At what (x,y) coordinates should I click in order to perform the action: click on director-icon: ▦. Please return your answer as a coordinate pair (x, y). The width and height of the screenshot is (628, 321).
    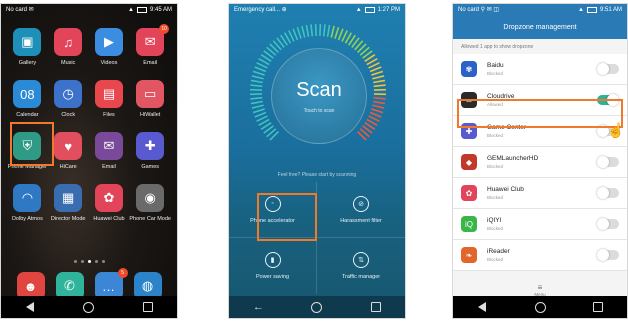
    Looking at the image, I should click on (68, 198).